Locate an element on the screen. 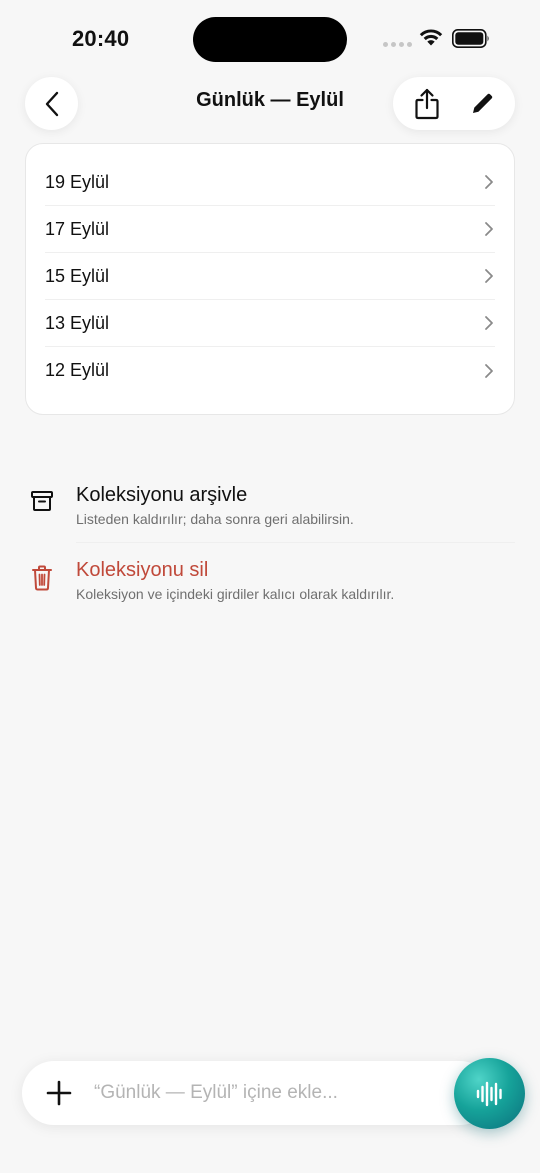 This screenshot has width=540, height=1173. composer-bar is located at coordinates (257, 1093).